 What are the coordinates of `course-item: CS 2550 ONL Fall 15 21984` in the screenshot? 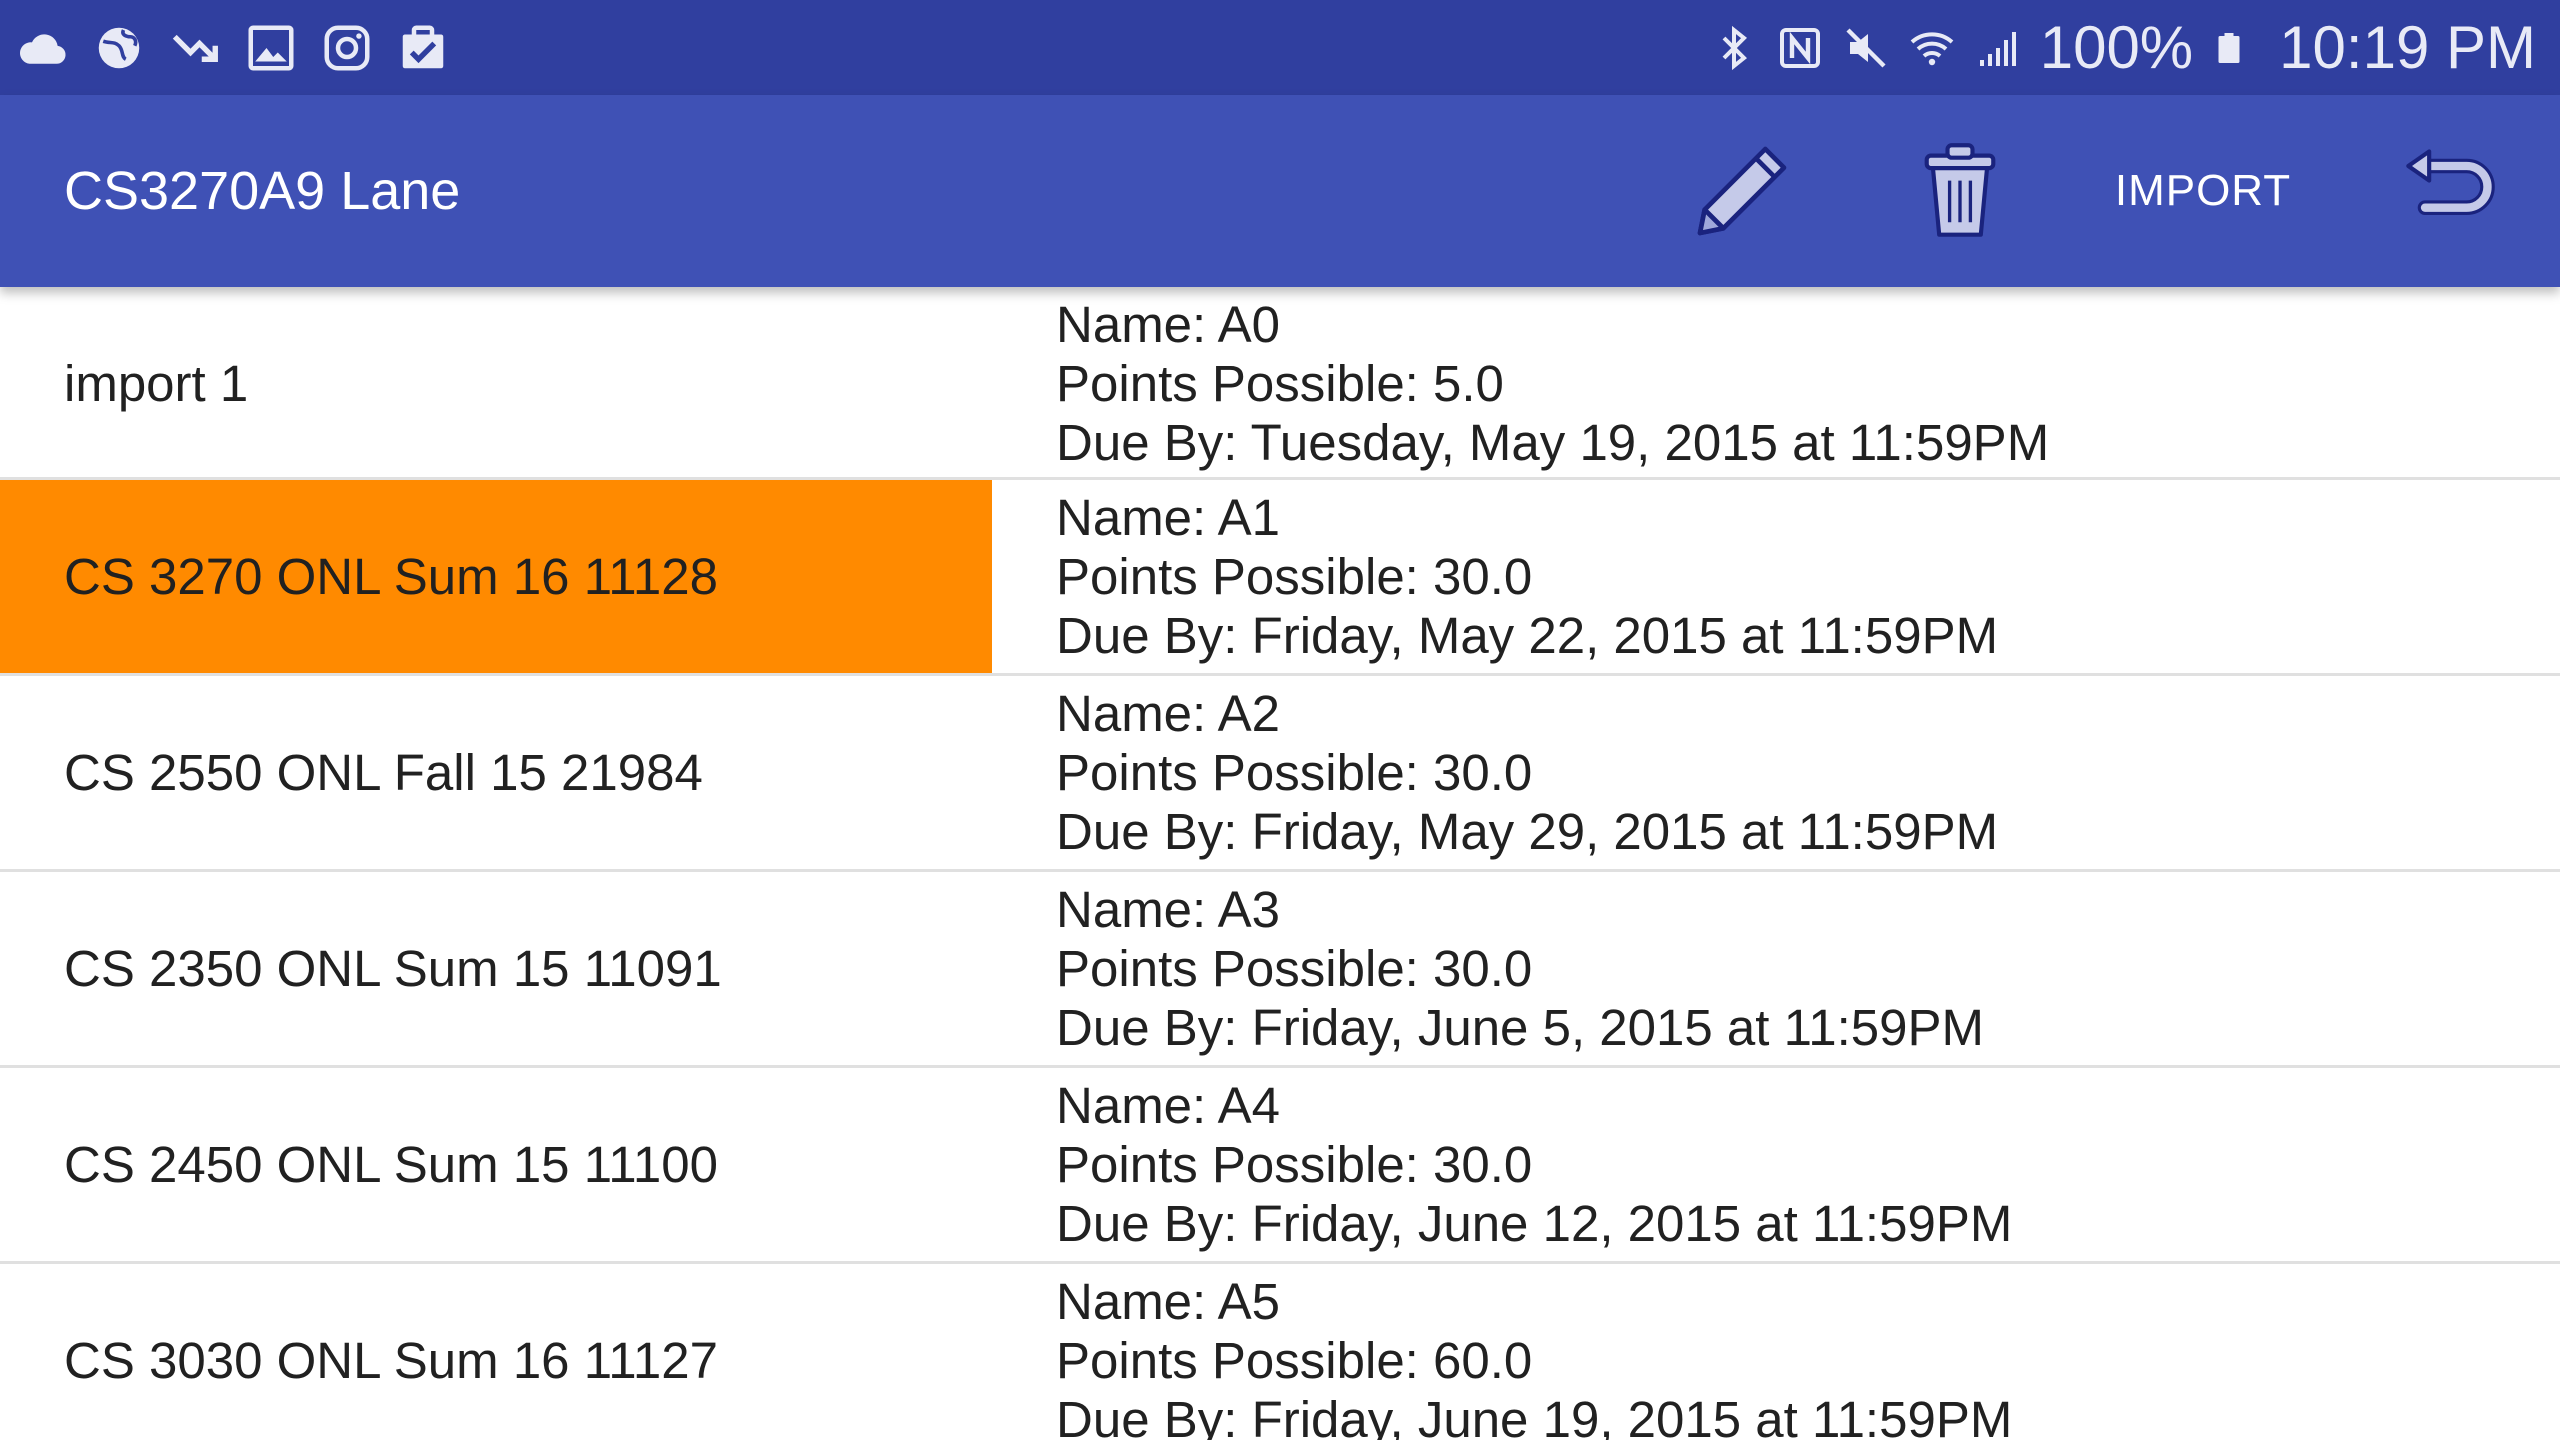 It's located at (496, 772).